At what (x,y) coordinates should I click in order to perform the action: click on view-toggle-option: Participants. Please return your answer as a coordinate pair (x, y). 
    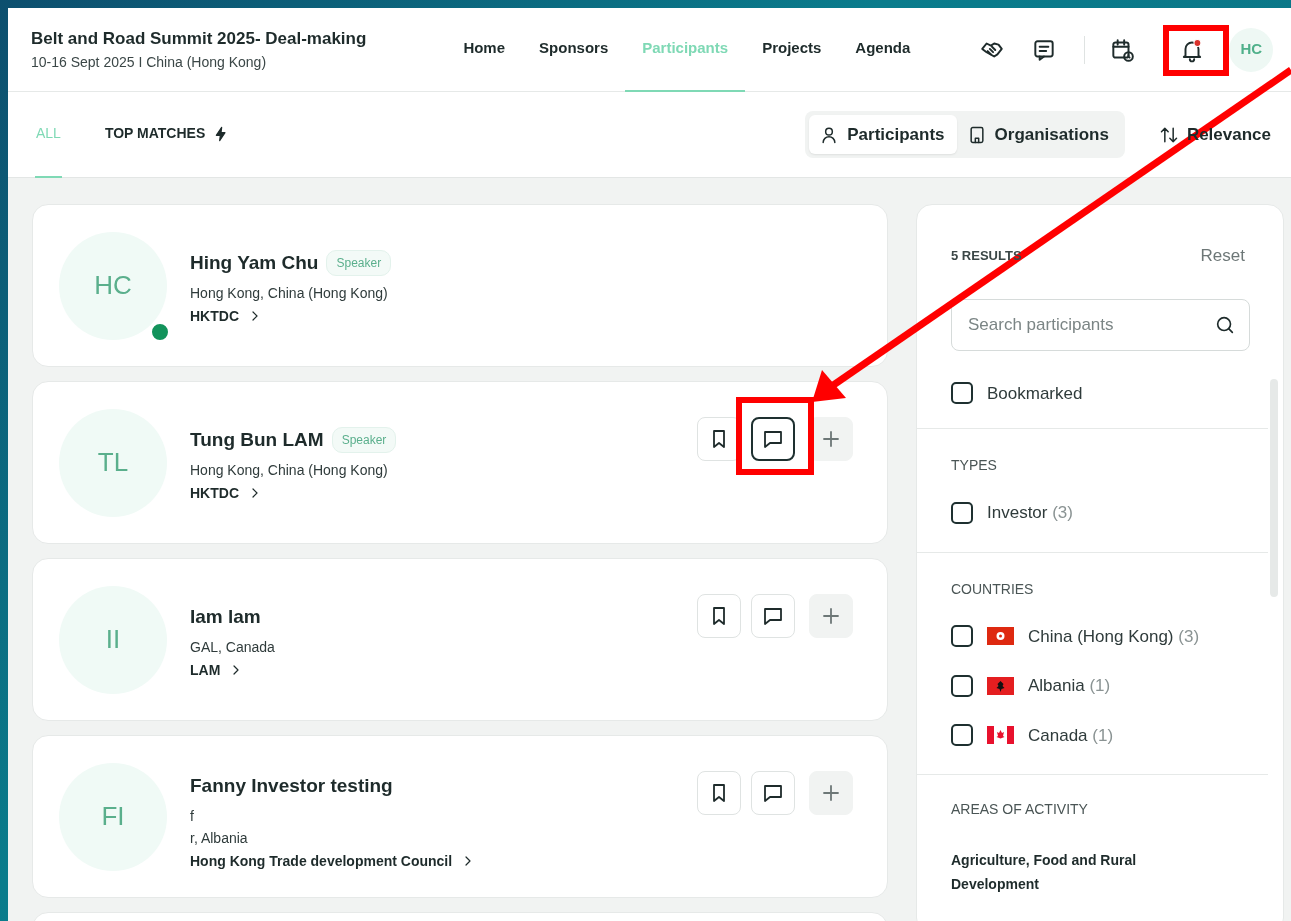
    Looking at the image, I should click on (883, 134).